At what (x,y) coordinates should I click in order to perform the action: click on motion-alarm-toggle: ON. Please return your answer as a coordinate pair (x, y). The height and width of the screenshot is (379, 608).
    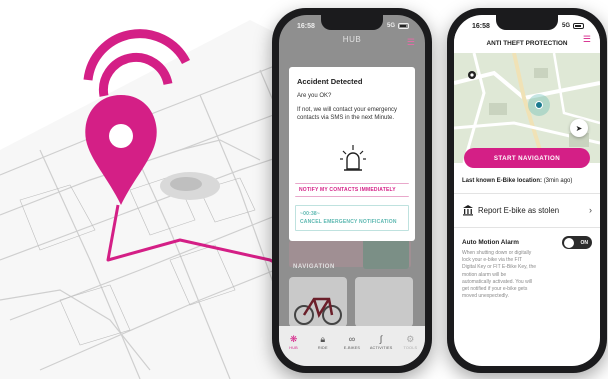
    Looking at the image, I should click on (577, 242).